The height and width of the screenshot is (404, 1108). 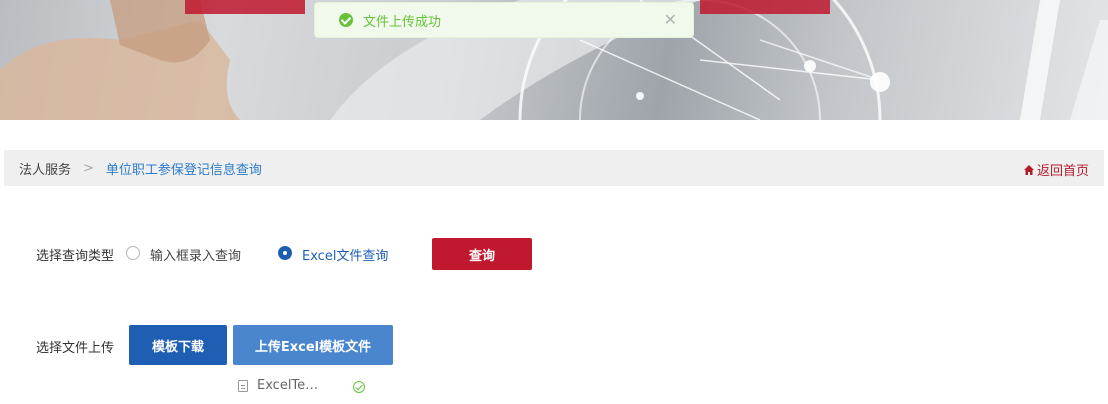 What do you see at coordinates (345, 254) in the screenshot?
I see `radio-label-excel-query: Excel文件查询` at bounding box center [345, 254].